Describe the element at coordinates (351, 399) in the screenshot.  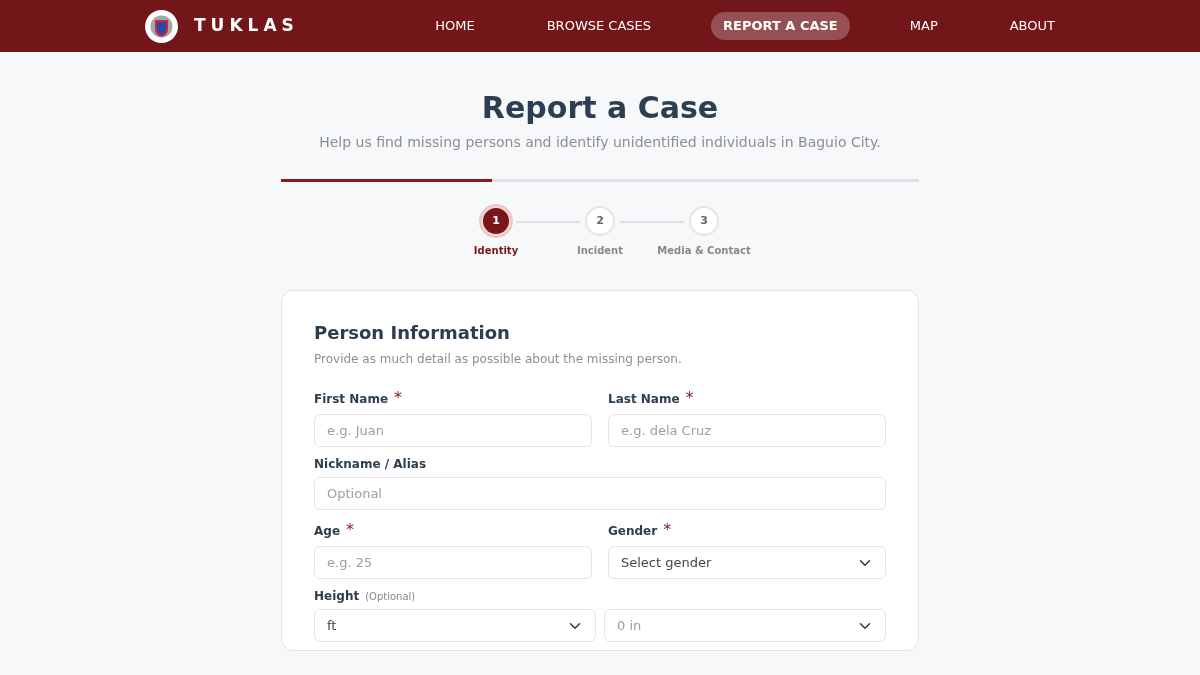
I see `field-label: First Name` at that location.